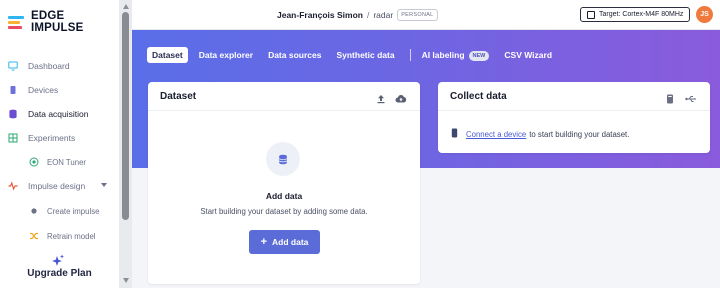 The width and height of the screenshot is (720, 288). Describe the element at coordinates (57, 22) in the screenshot. I see `logo-text: EDGE IMPULSE` at that location.